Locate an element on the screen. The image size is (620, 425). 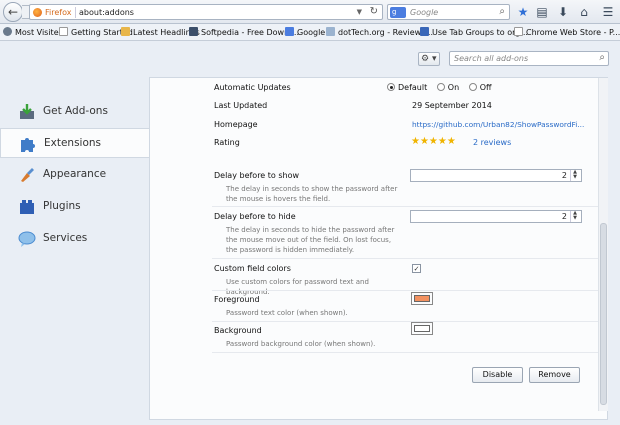
last-updated-label: Last Updated is located at coordinates (241, 105).